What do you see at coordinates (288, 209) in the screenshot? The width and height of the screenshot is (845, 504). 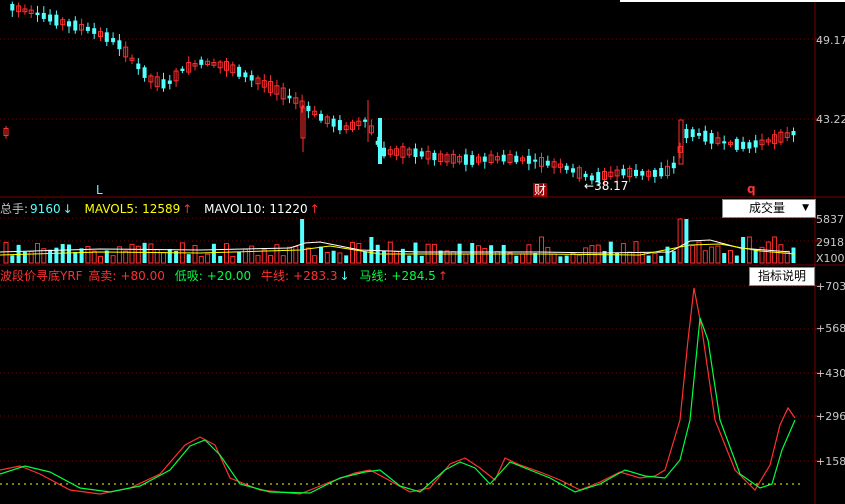 I see `mavol10-value: 11220` at bounding box center [288, 209].